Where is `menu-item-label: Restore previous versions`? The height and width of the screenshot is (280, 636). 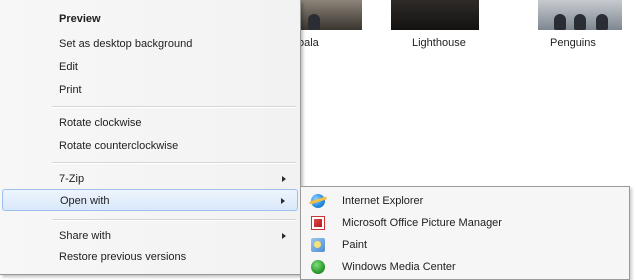 menu-item-label: Restore previous versions is located at coordinates (123, 257).